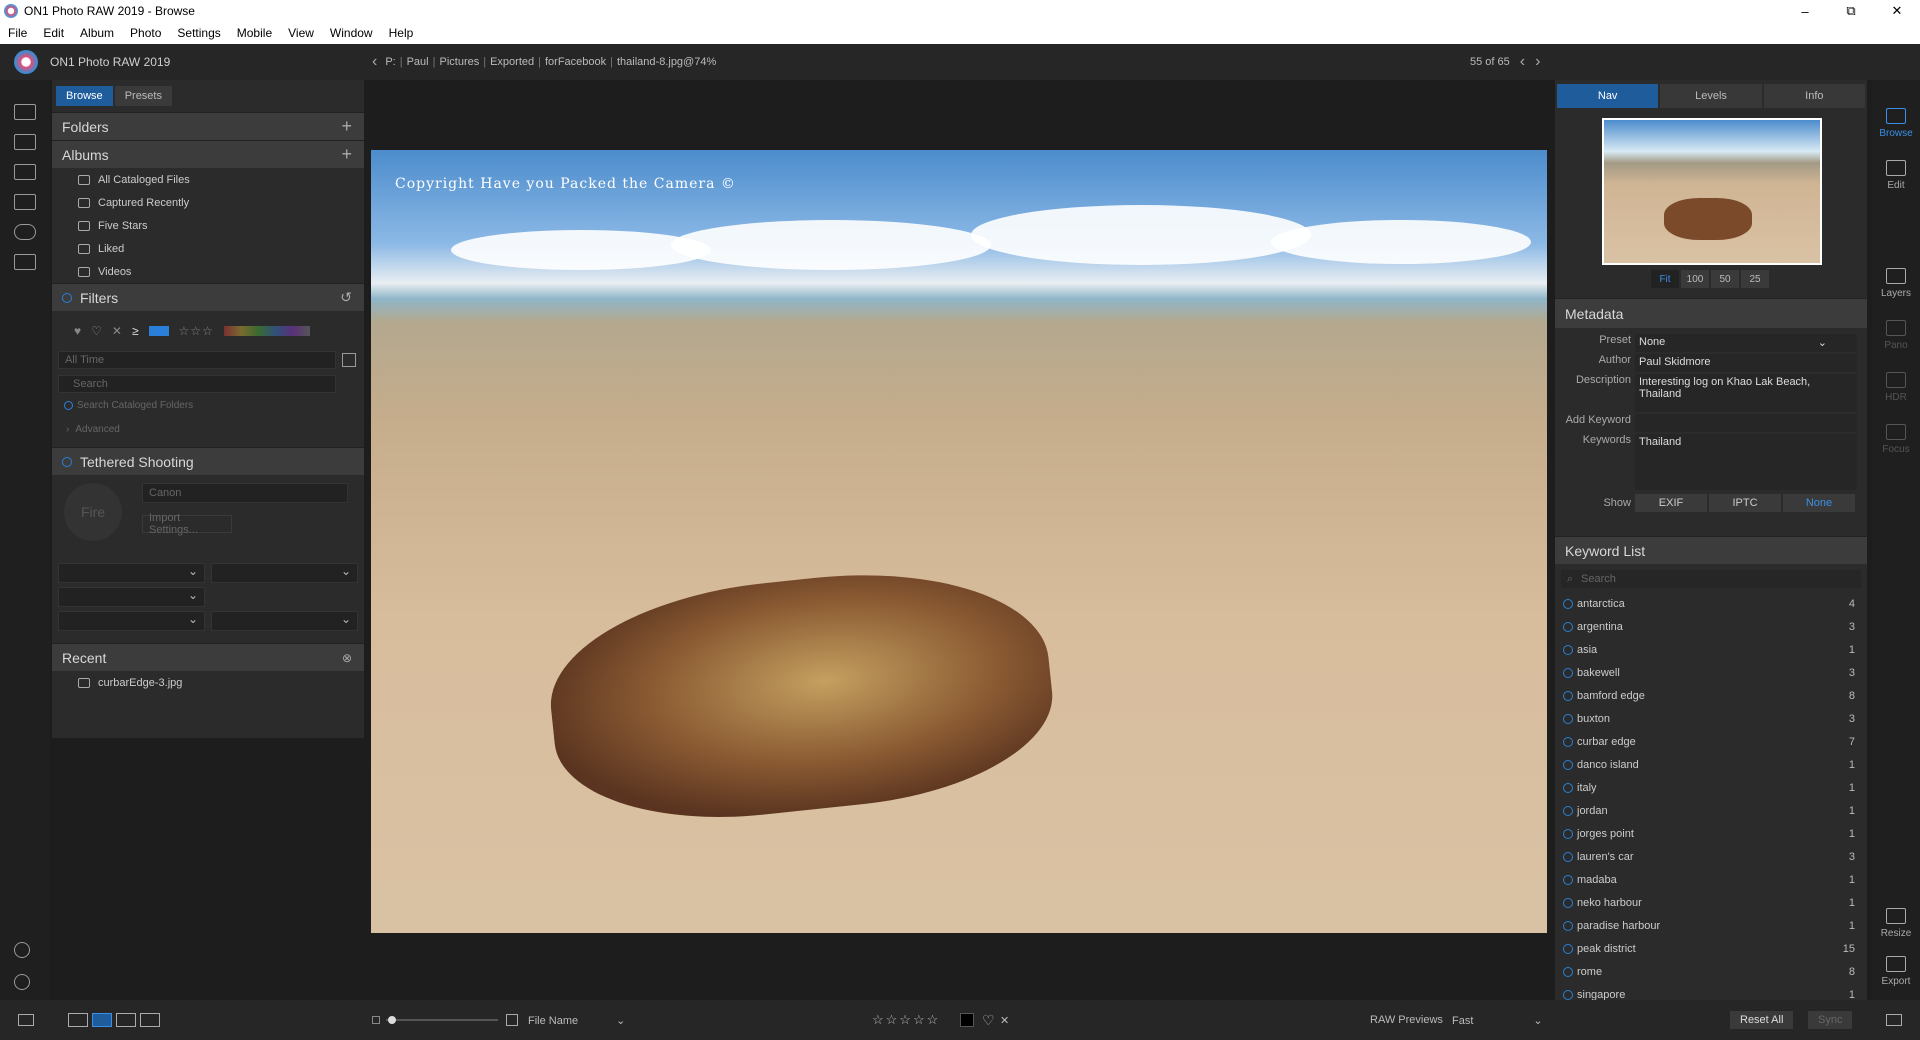 This screenshot has height=1040, width=1920. What do you see at coordinates (1745, 503) in the screenshot?
I see `show-iptc-button: IPTC` at bounding box center [1745, 503].